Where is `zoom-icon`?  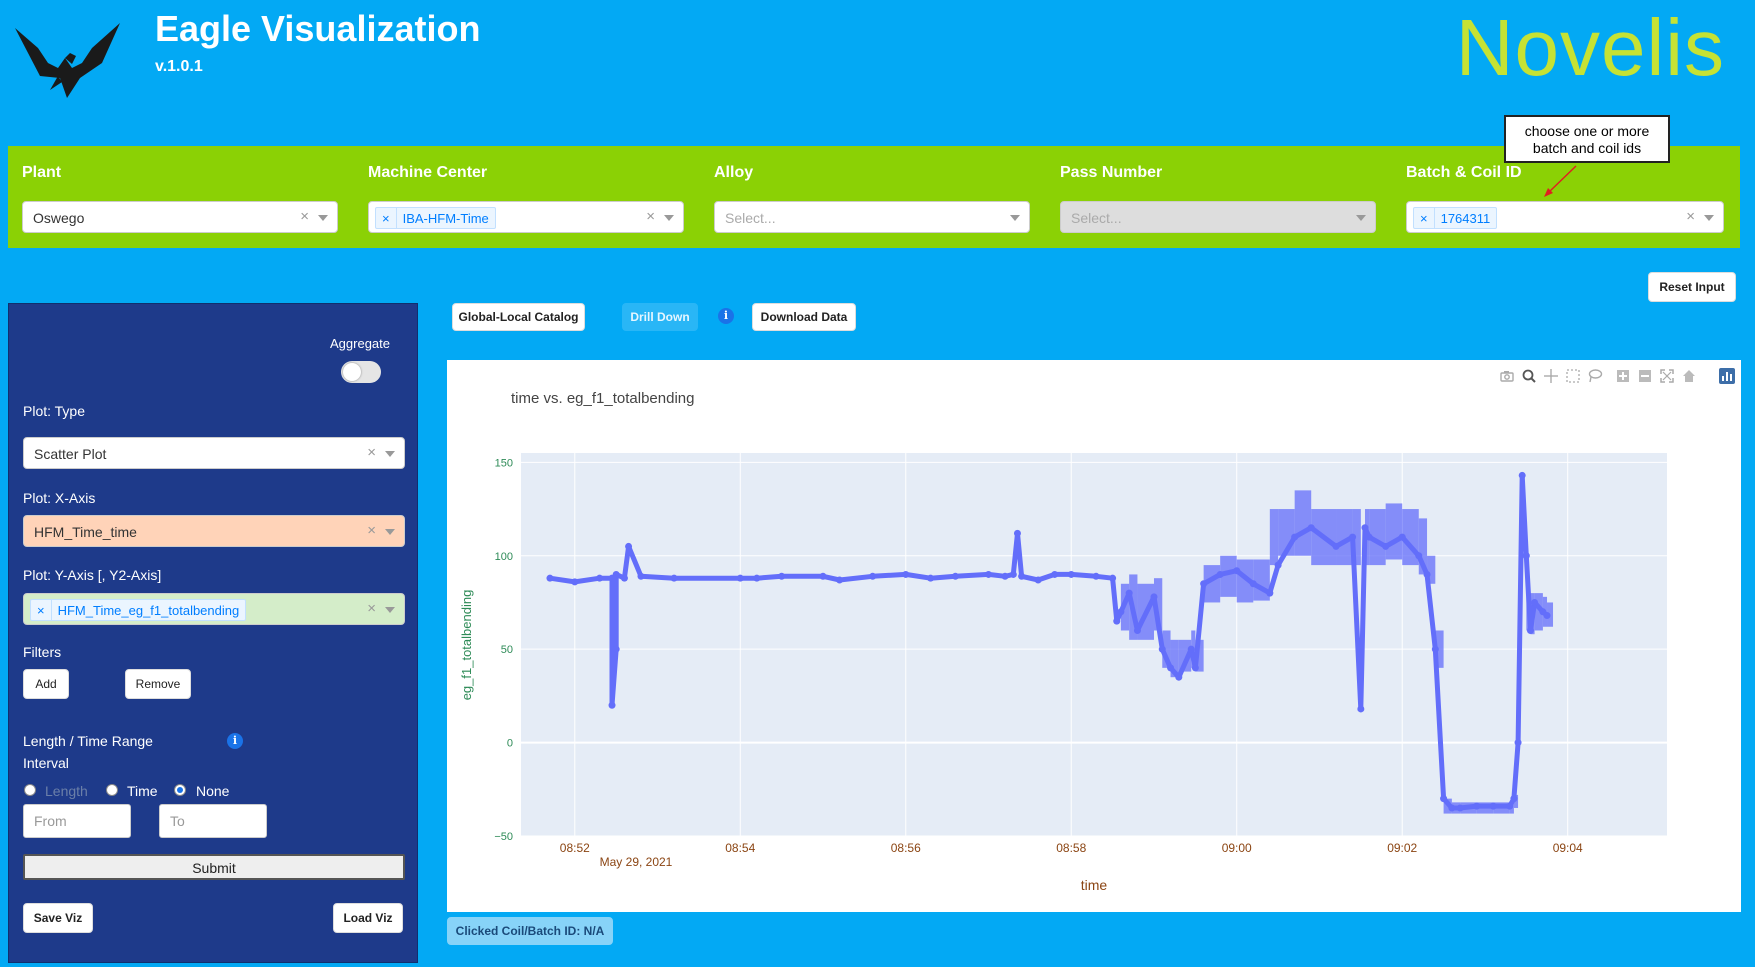
zoom-icon is located at coordinates (1529, 376).